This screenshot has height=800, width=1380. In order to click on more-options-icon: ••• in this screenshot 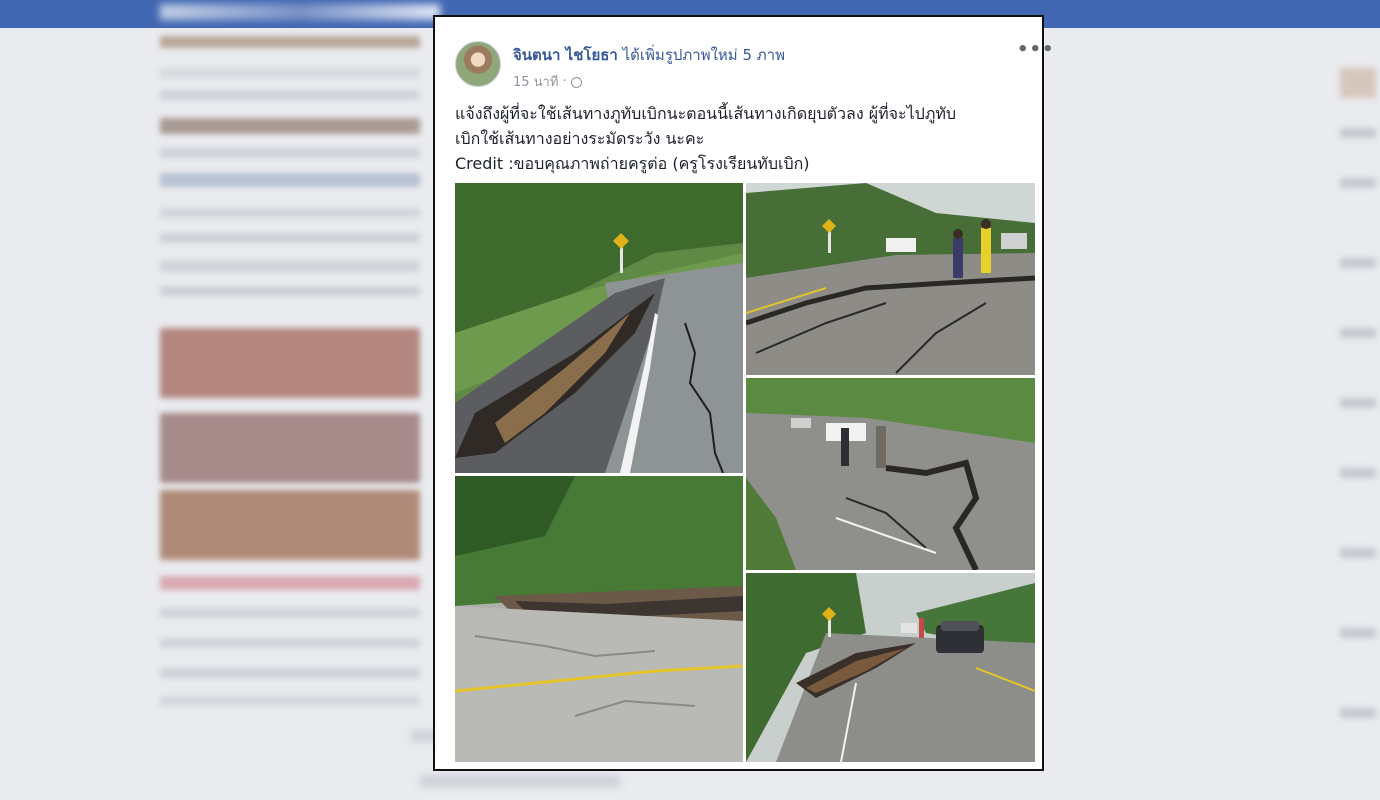, I will do `click(1036, 49)`.